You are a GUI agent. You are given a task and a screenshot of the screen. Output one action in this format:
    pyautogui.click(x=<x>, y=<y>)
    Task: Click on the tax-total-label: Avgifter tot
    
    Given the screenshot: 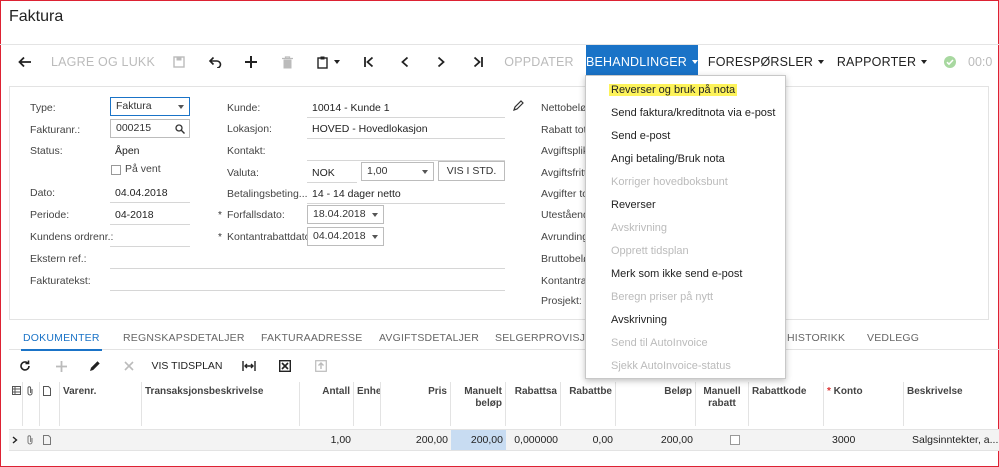 What is the action you would take?
    pyautogui.click(x=566, y=194)
    